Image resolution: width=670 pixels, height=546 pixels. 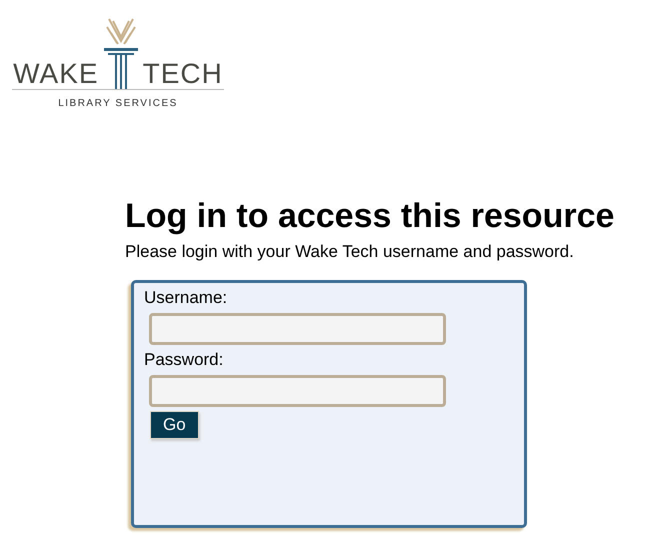 I want to click on page-heading: Log in to access this resource, so click(x=370, y=216).